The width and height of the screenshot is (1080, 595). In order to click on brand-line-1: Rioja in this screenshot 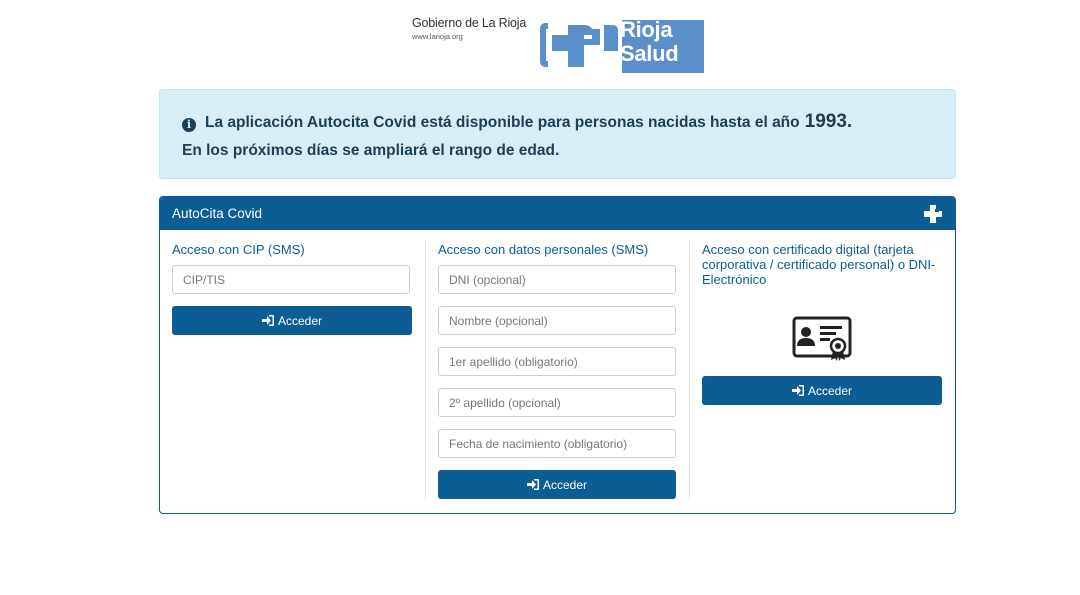, I will do `click(646, 29)`.